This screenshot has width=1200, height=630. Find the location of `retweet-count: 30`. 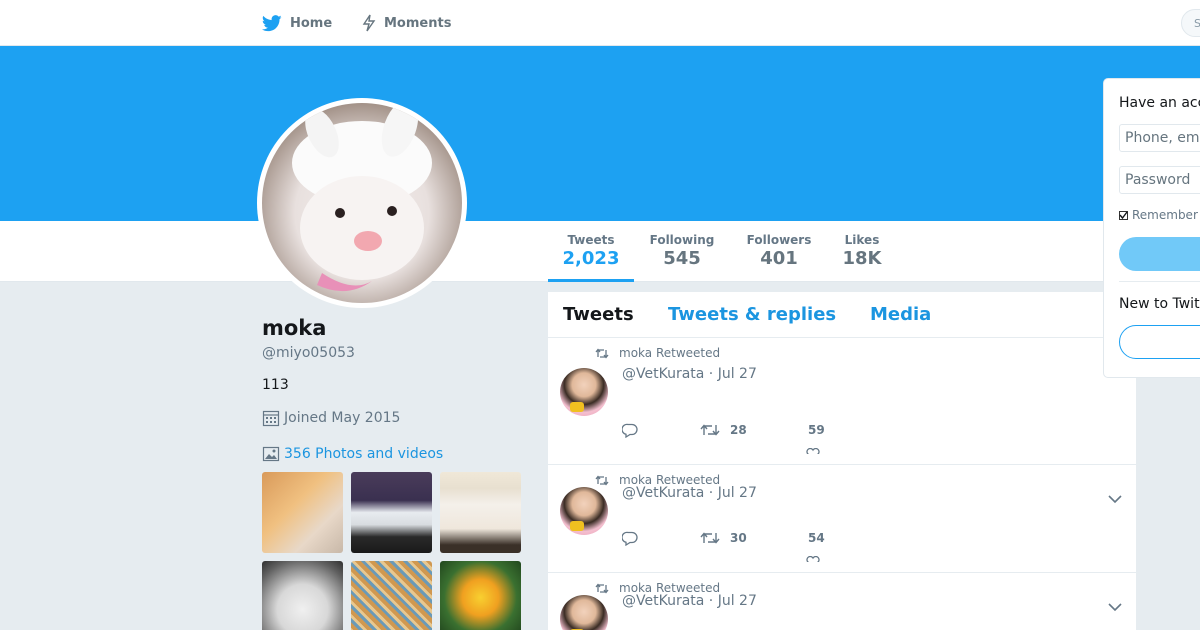

retweet-count: 30 is located at coordinates (738, 538).